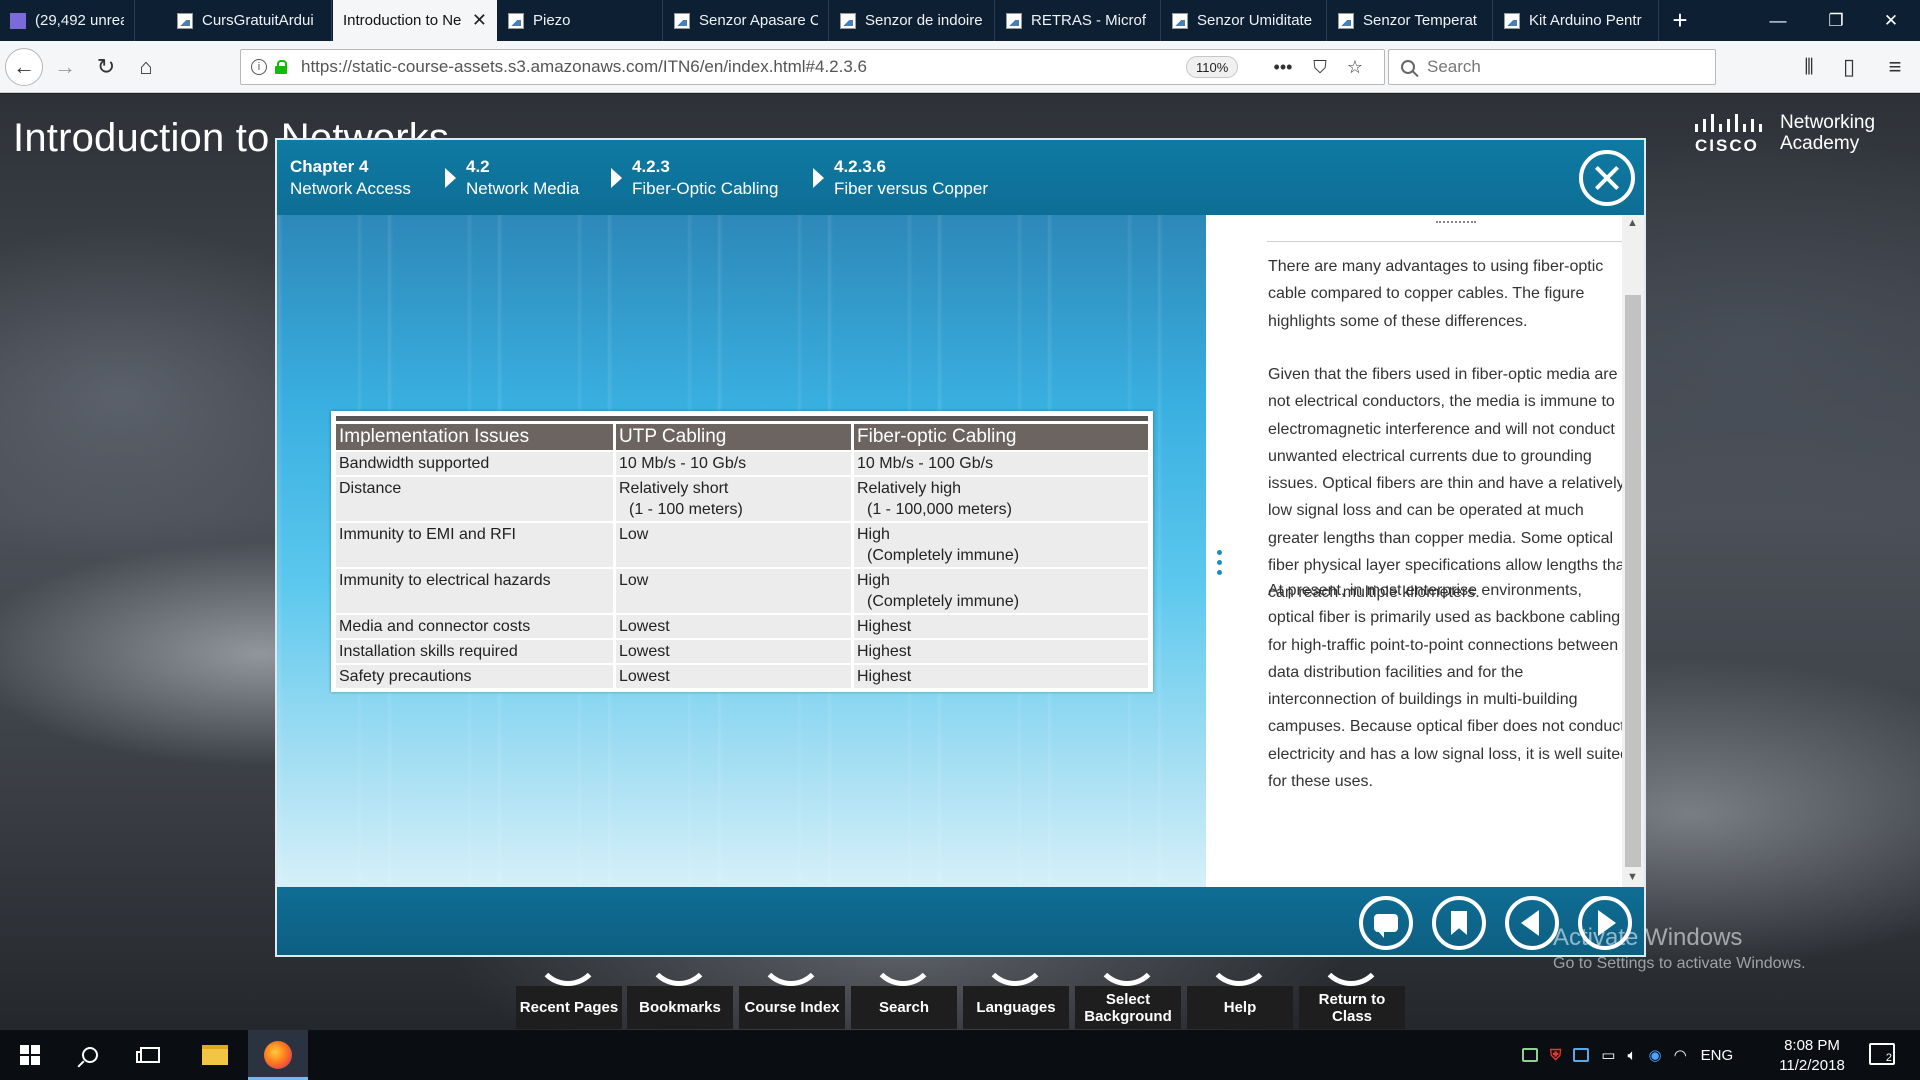  I want to click on header-cell: Implementation Issues, so click(474, 437).